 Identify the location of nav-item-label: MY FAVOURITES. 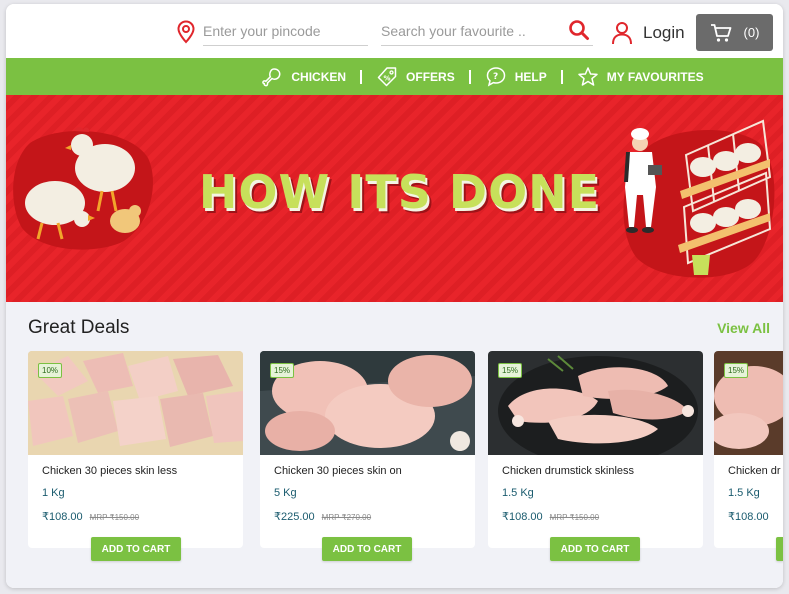
(655, 76).